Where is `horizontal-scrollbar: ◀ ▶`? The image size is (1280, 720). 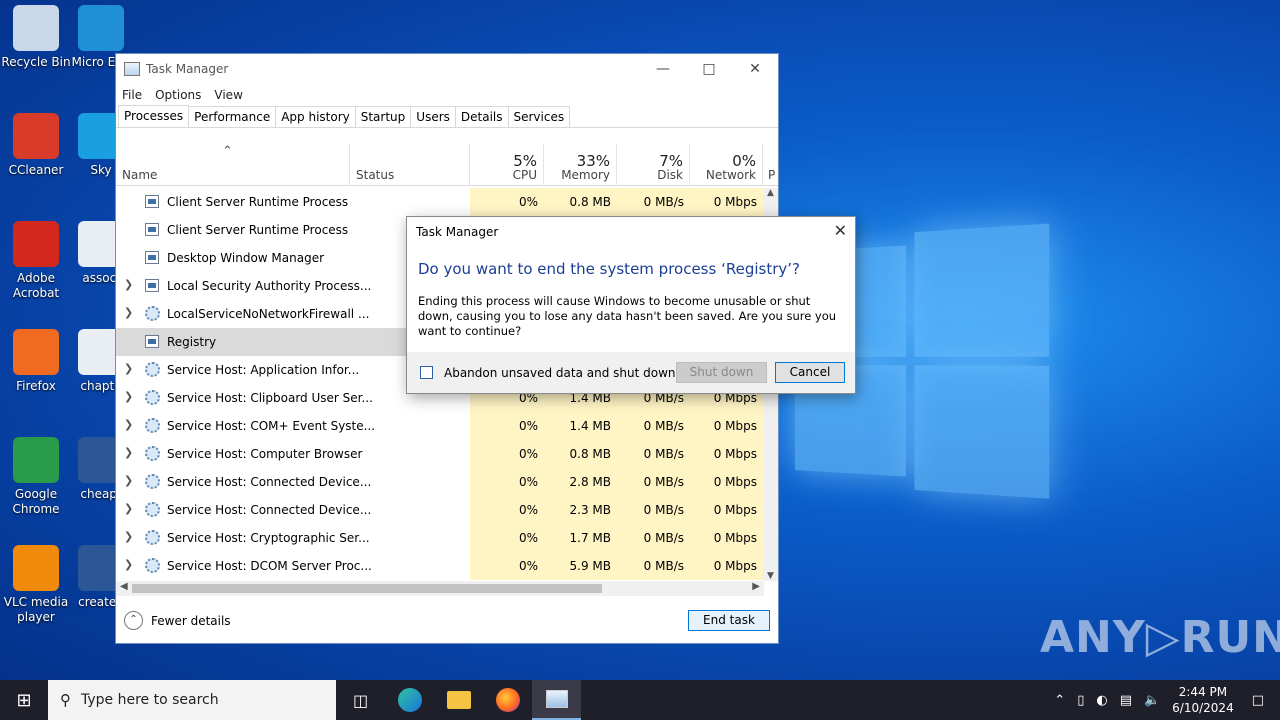 horizontal-scrollbar: ◀ ▶ is located at coordinates (440, 588).